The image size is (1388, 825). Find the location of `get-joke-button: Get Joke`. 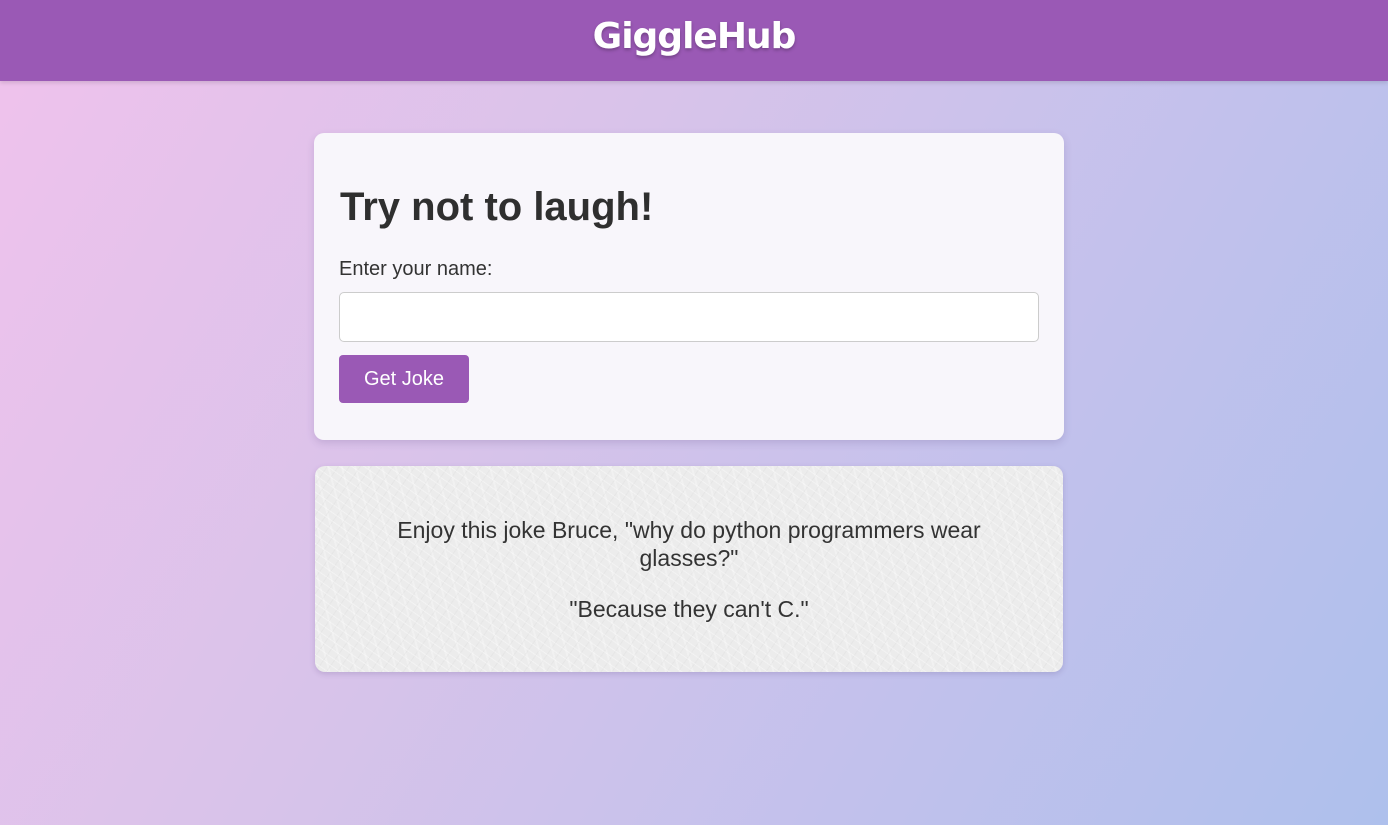

get-joke-button: Get Joke is located at coordinates (404, 379).